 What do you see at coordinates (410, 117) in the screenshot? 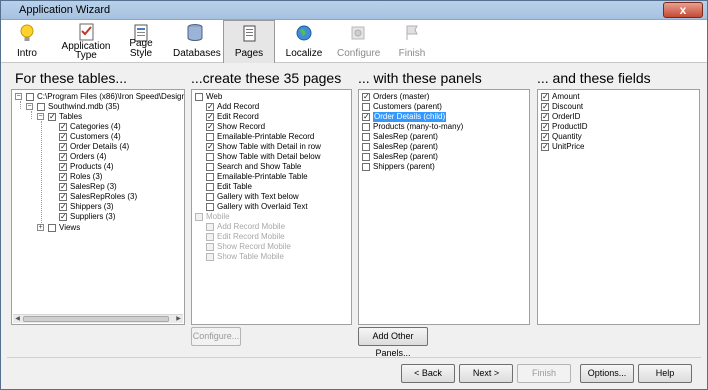
I see `panel-row-label: Order Details (child)` at bounding box center [410, 117].